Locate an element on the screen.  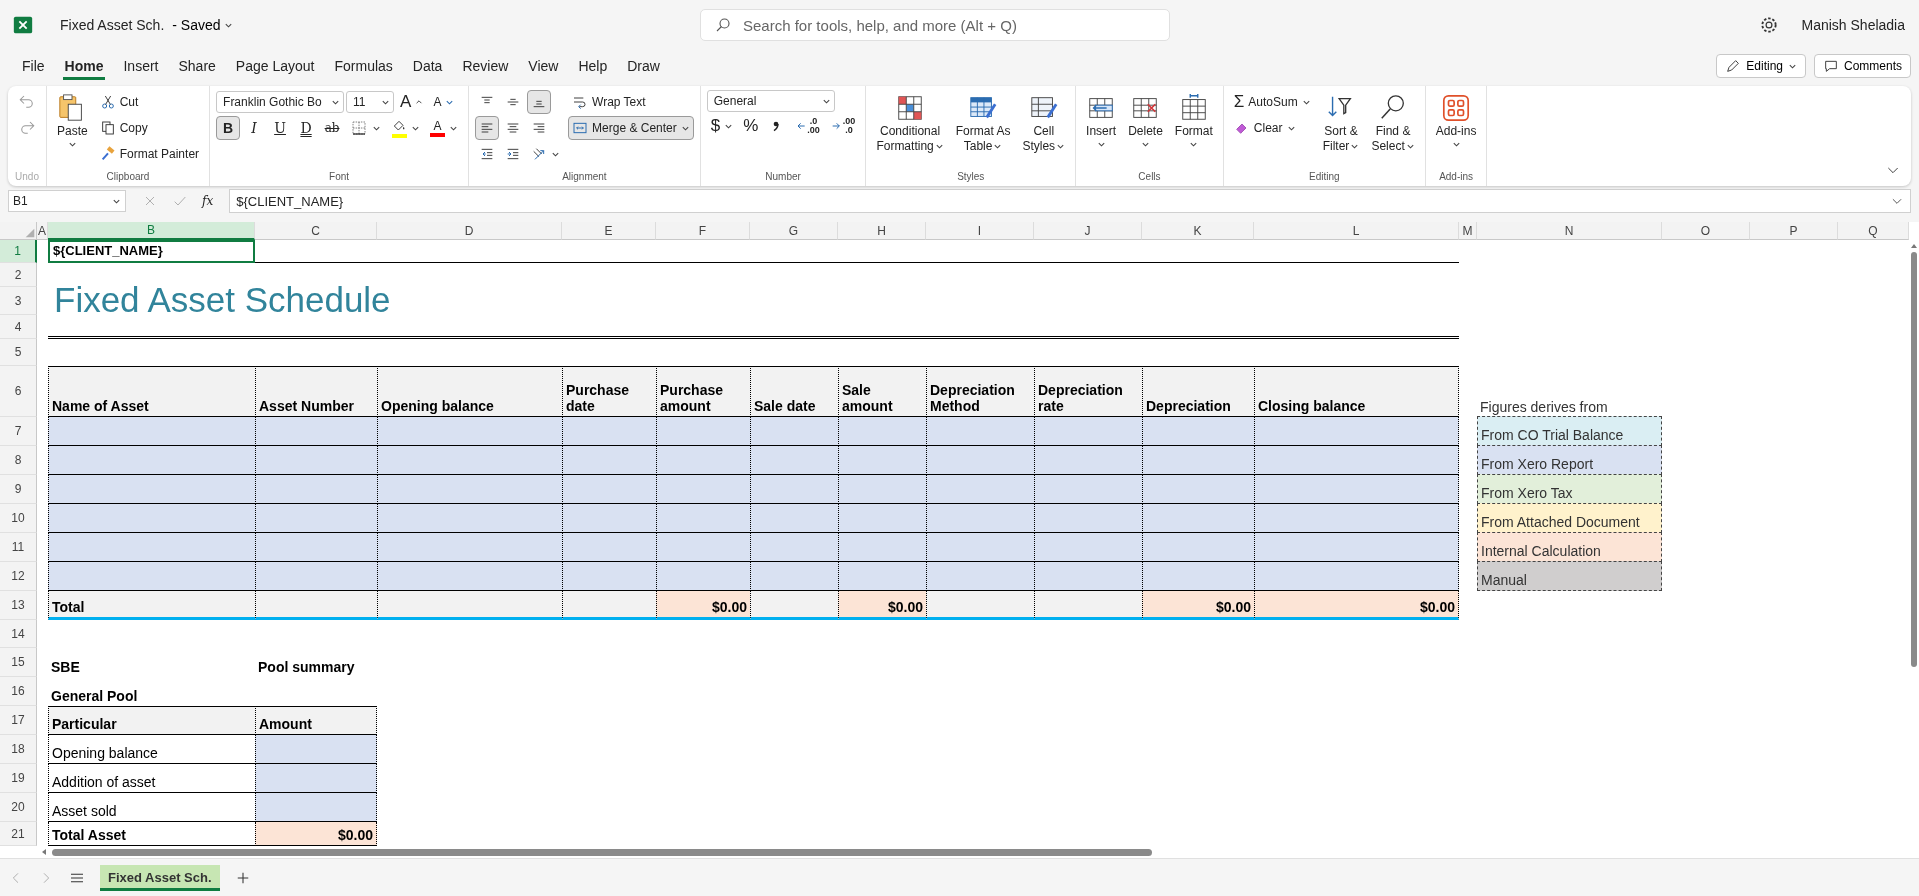
column-header: K is located at coordinates (1198, 231).